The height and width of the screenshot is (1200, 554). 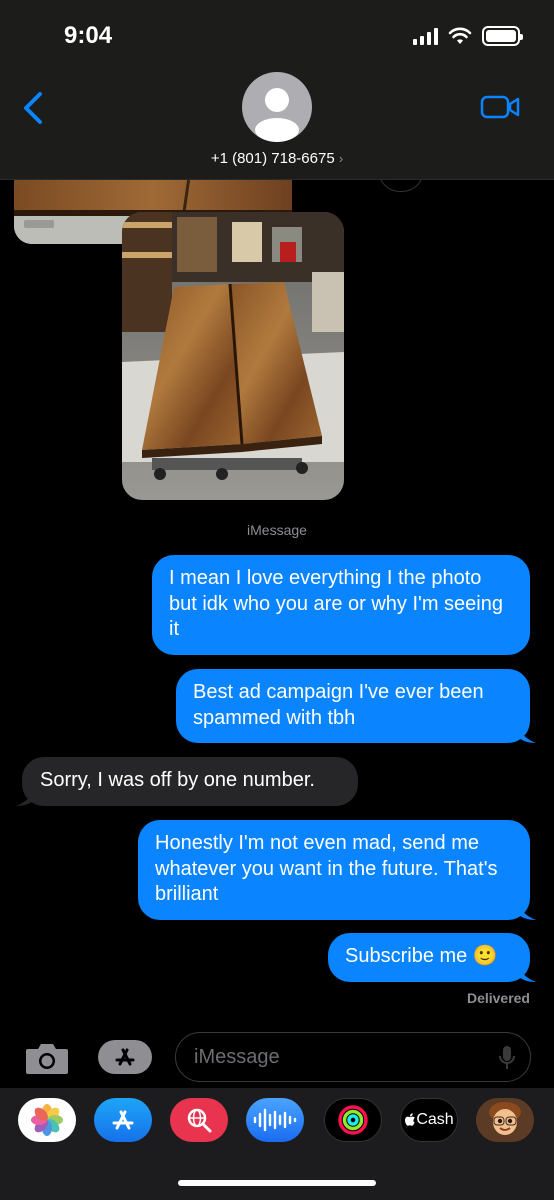 I want to click on activity-rings-icon, so click(x=353, y=1120).